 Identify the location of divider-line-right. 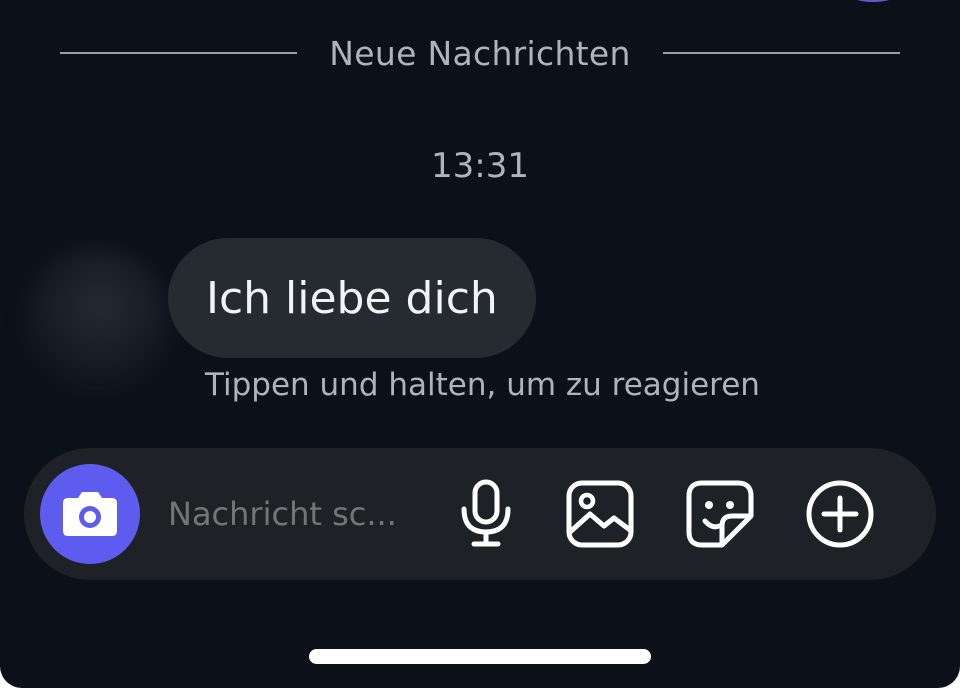
(781, 53).